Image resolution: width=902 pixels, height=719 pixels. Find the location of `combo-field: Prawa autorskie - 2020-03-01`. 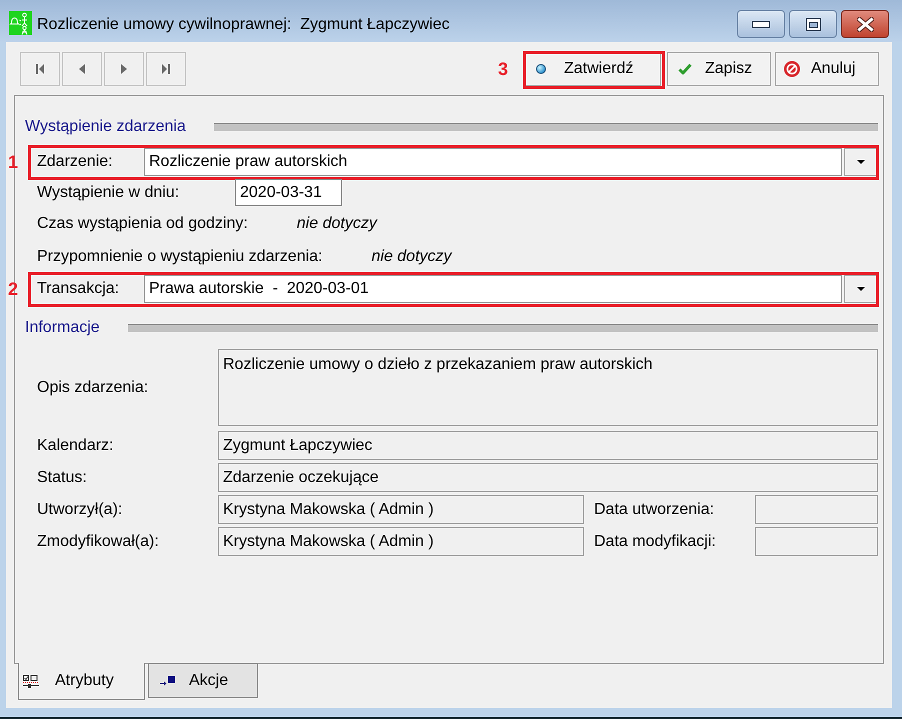

combo-field: Prawa autorskie - 2020-03-01 is located at coordinates (493, 289).